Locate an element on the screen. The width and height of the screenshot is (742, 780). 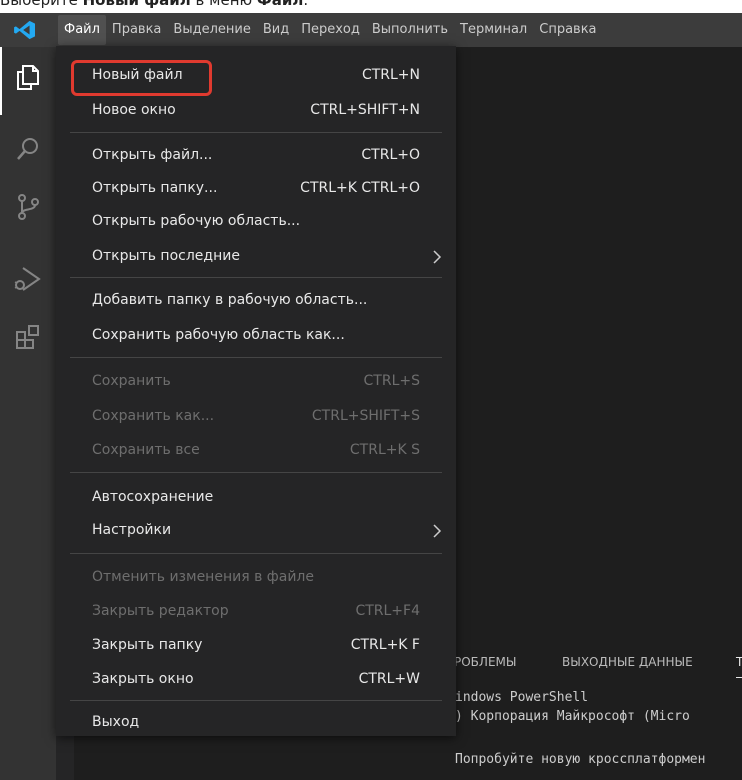
source-control-icon is located at coordinates (28, 207).